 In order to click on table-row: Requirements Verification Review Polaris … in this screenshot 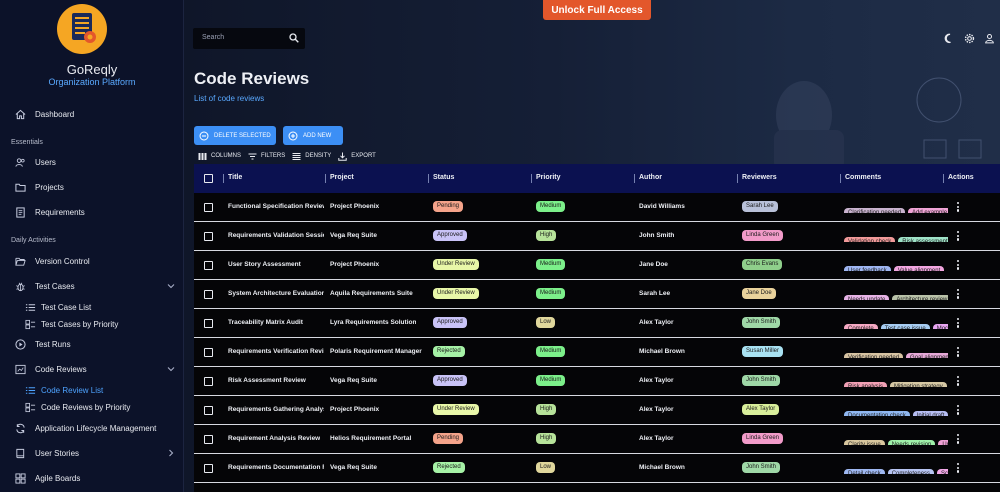, I will do `click(597, 352)`.